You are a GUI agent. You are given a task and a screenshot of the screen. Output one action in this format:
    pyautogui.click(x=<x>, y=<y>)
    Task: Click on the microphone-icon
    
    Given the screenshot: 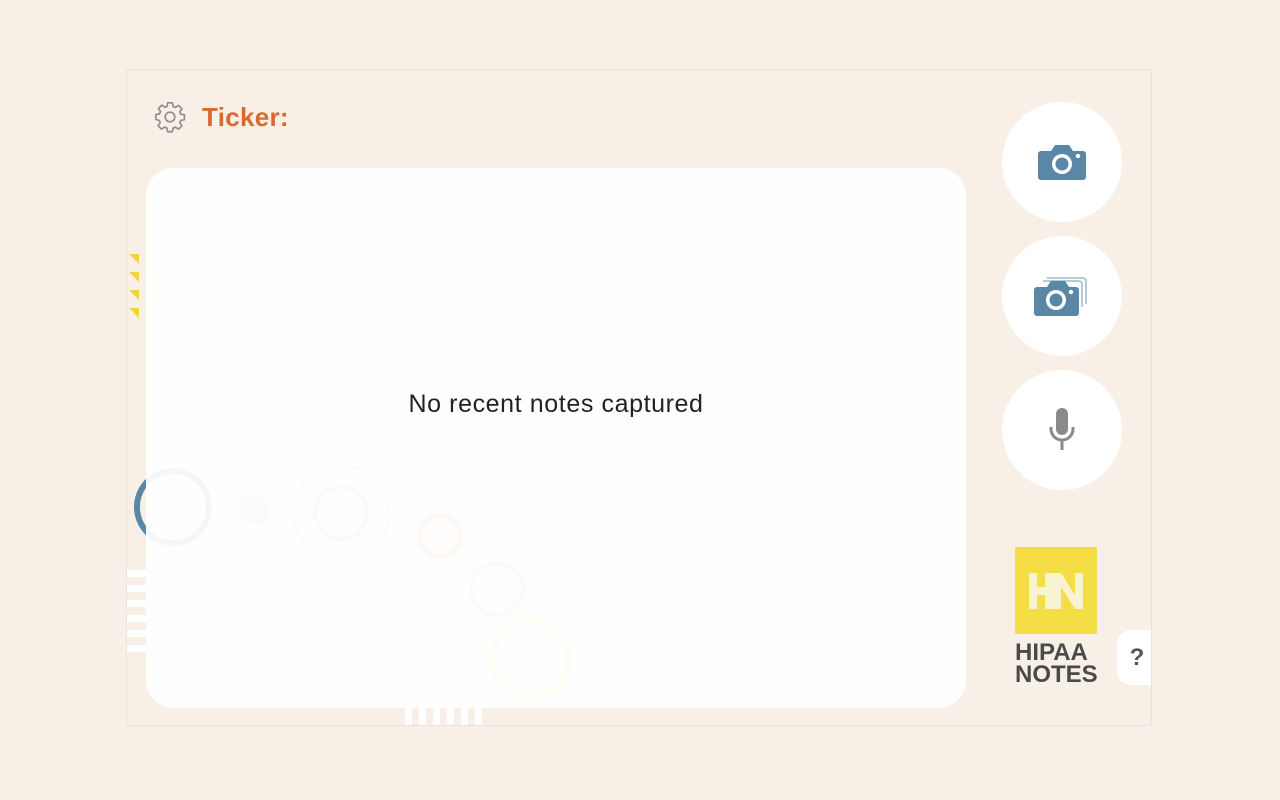 What is the action you would take?
    pyautogui.click(x=1062, y=429)
    